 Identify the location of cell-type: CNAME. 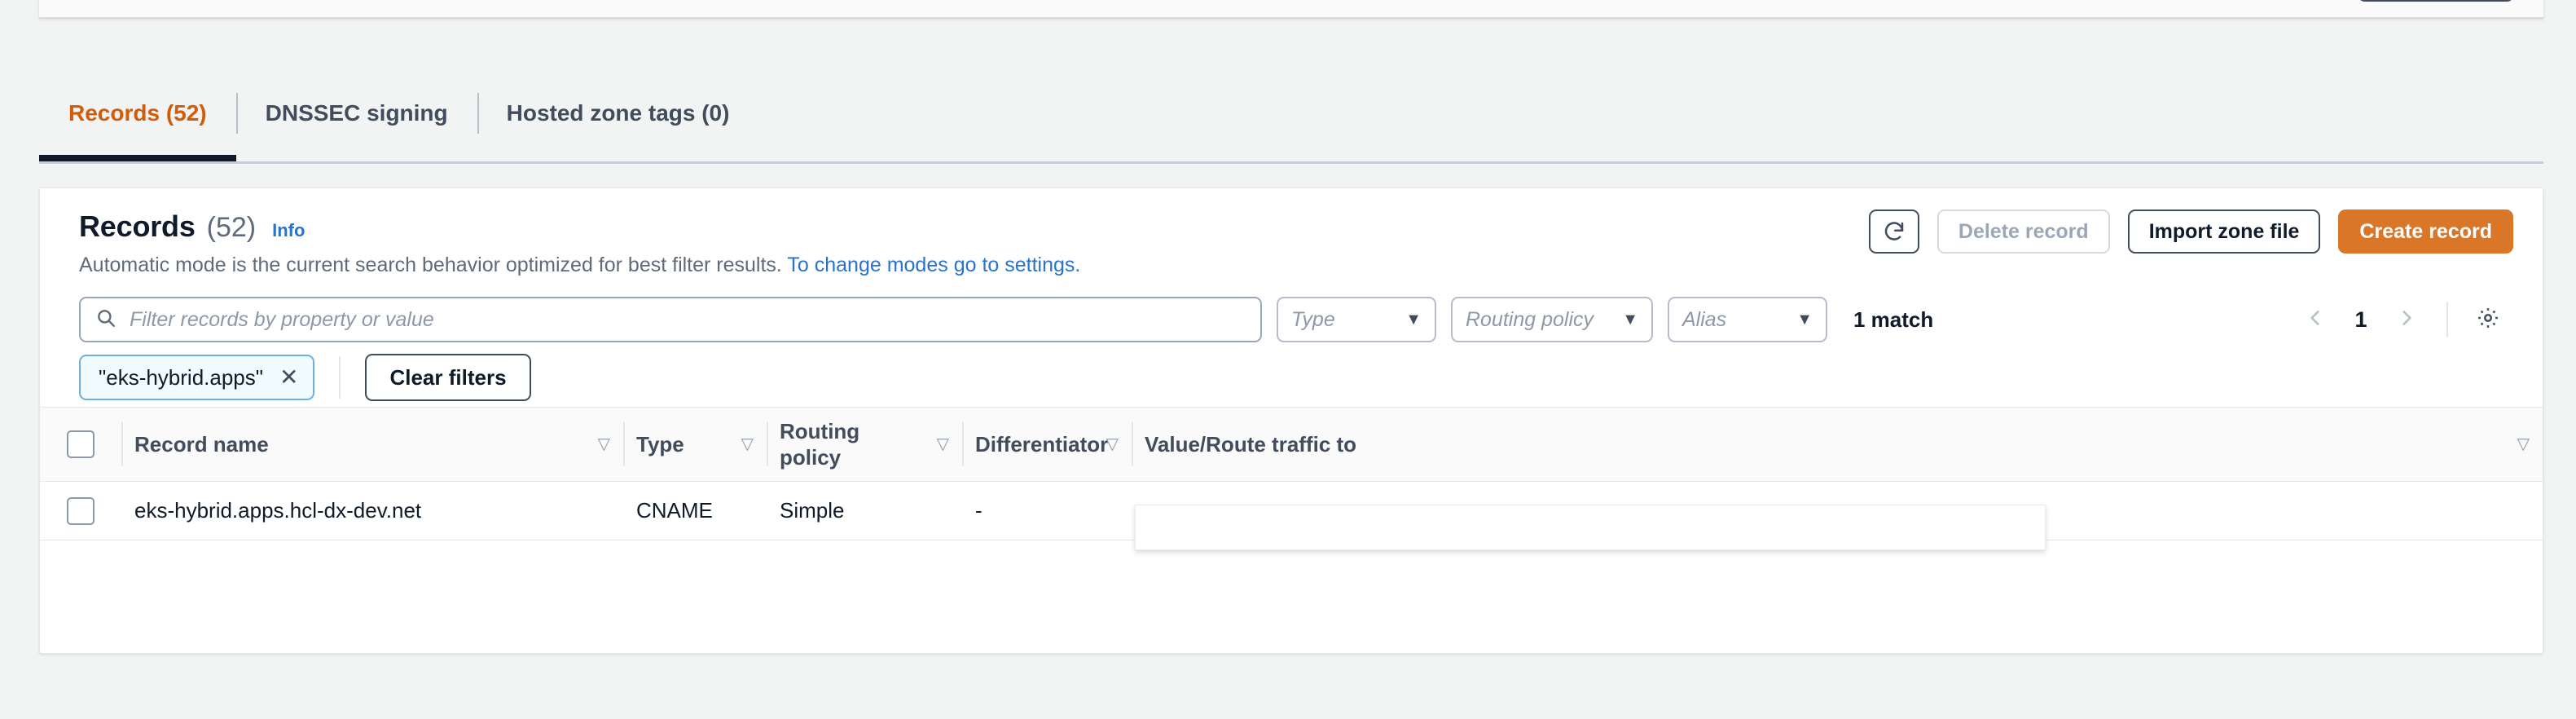
(695, 511).